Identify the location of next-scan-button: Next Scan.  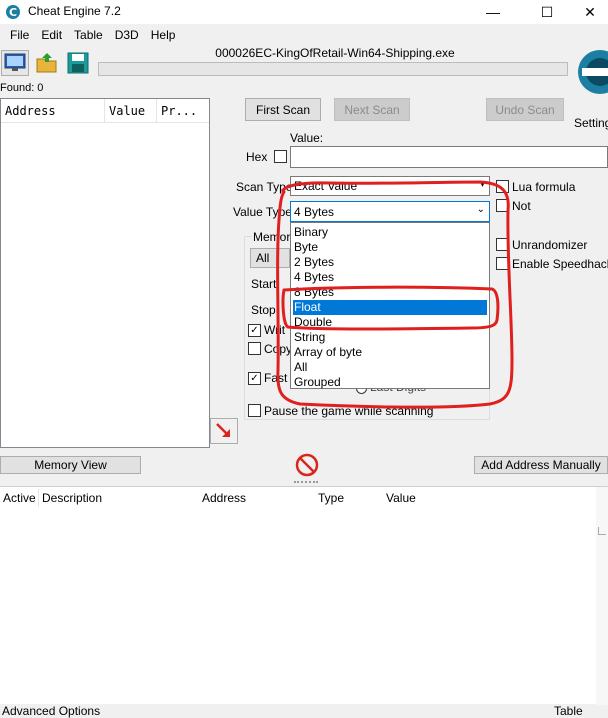
(372, 109).